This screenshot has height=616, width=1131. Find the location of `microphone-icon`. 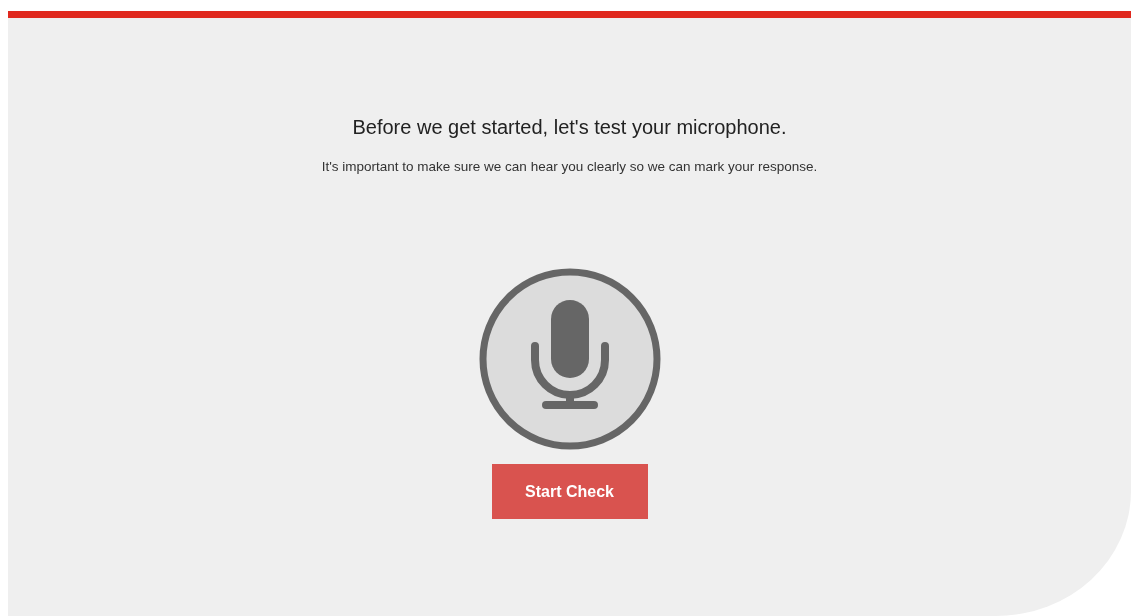

microphone-icon is located at coordinates (569, 359).